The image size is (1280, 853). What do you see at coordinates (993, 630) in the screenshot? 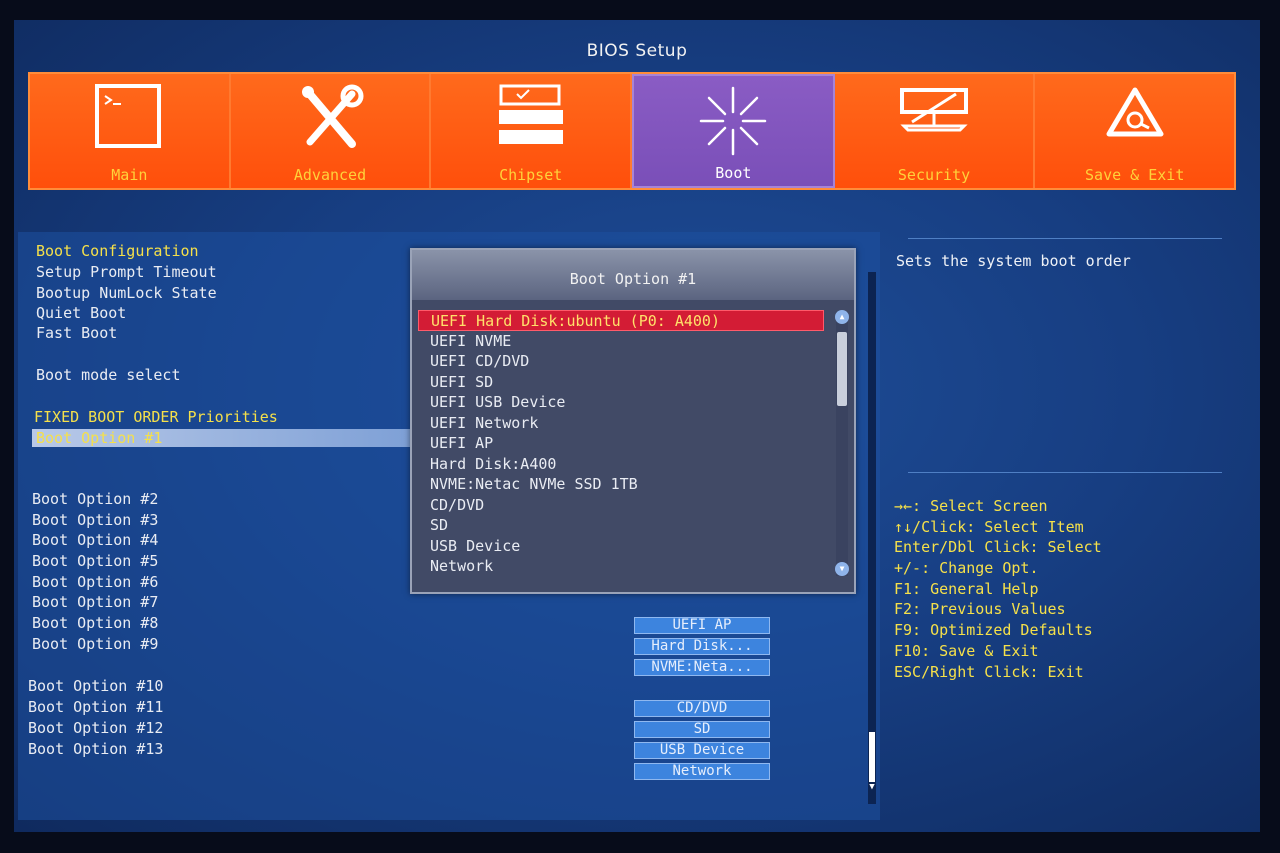
I see `key-hint: F9: Optimized Defaults` at bounding box center [993, 630].